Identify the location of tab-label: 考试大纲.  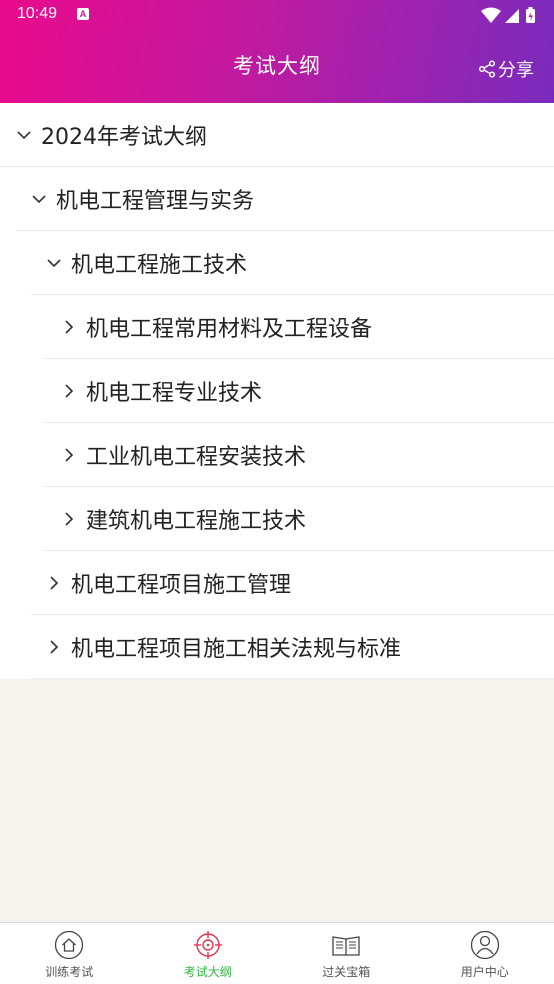
(207, 972).